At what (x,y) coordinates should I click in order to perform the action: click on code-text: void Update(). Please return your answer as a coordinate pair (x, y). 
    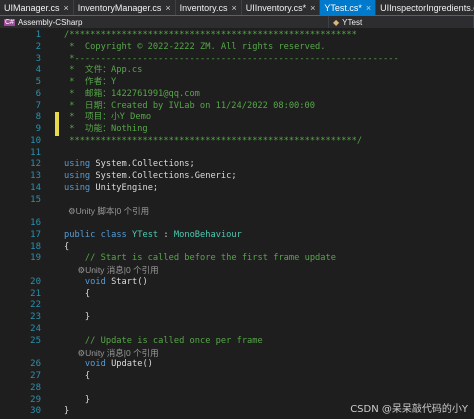
    Looking at the image, I should click on (108, 365).